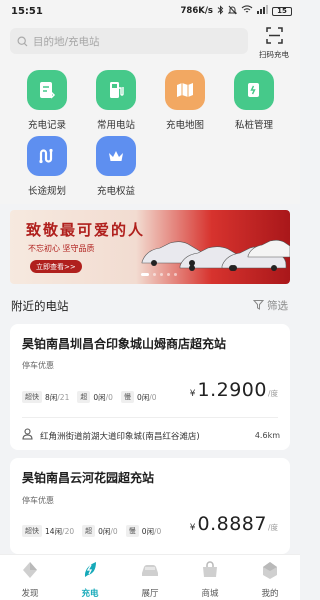 The width and height of the screenshot is (320, 600). I want to click on quick-action-charge-record: 充电记录, so click(47, 100).